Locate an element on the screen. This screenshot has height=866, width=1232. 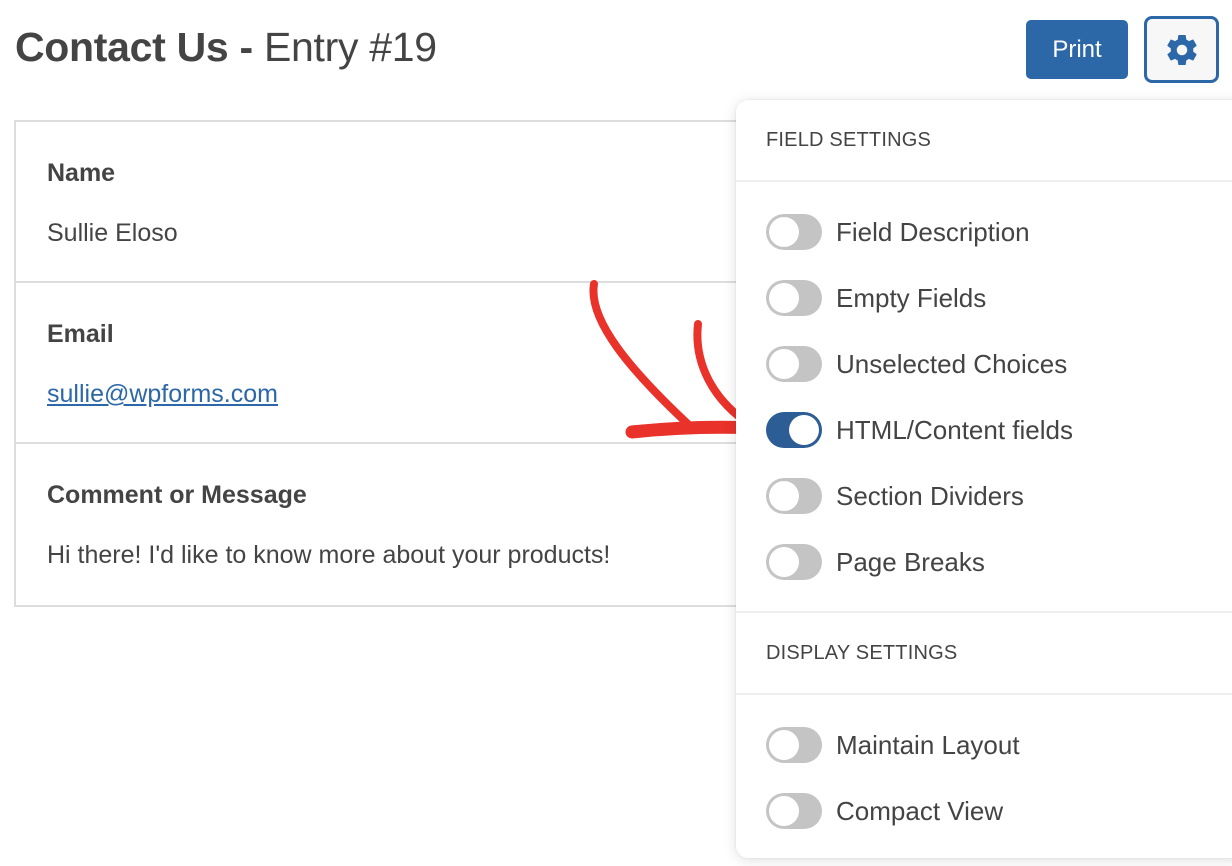
email-link: sullie@wpforms.com is located at coordinates (162, 394).